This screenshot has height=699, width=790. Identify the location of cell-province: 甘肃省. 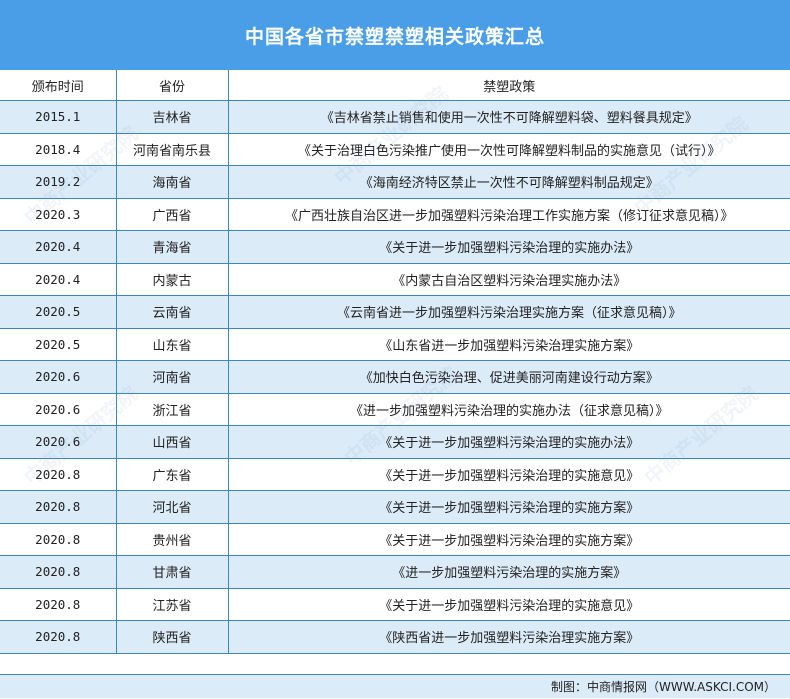
(172, 572).